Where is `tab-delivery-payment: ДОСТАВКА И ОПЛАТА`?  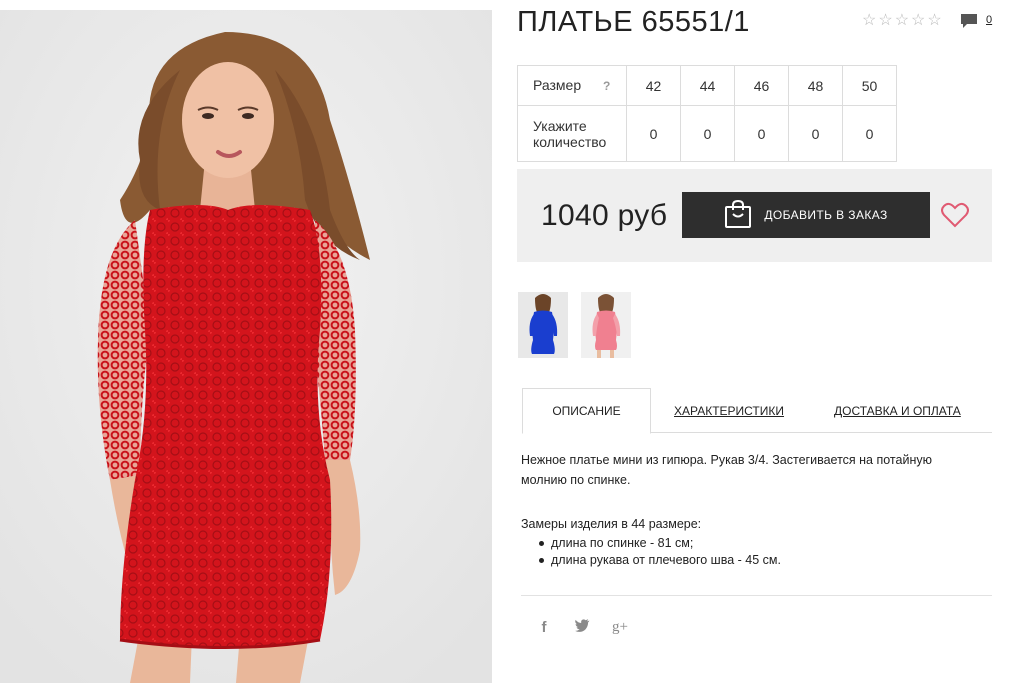
tab-delivery-payment: ДОСТАВКА И ОПЛАТА is located at coordinates (897, 410).